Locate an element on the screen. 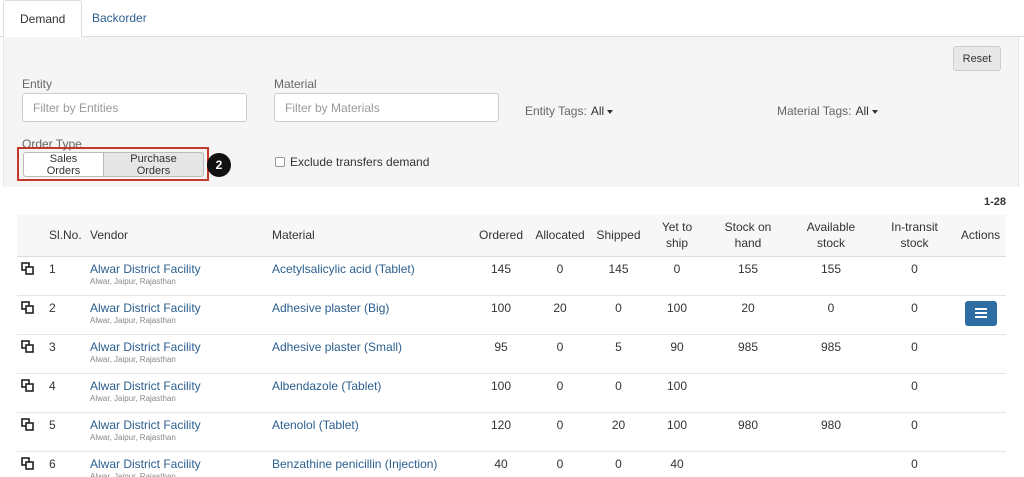  cell-ordered: 120 is located at coordinates (501, 424).